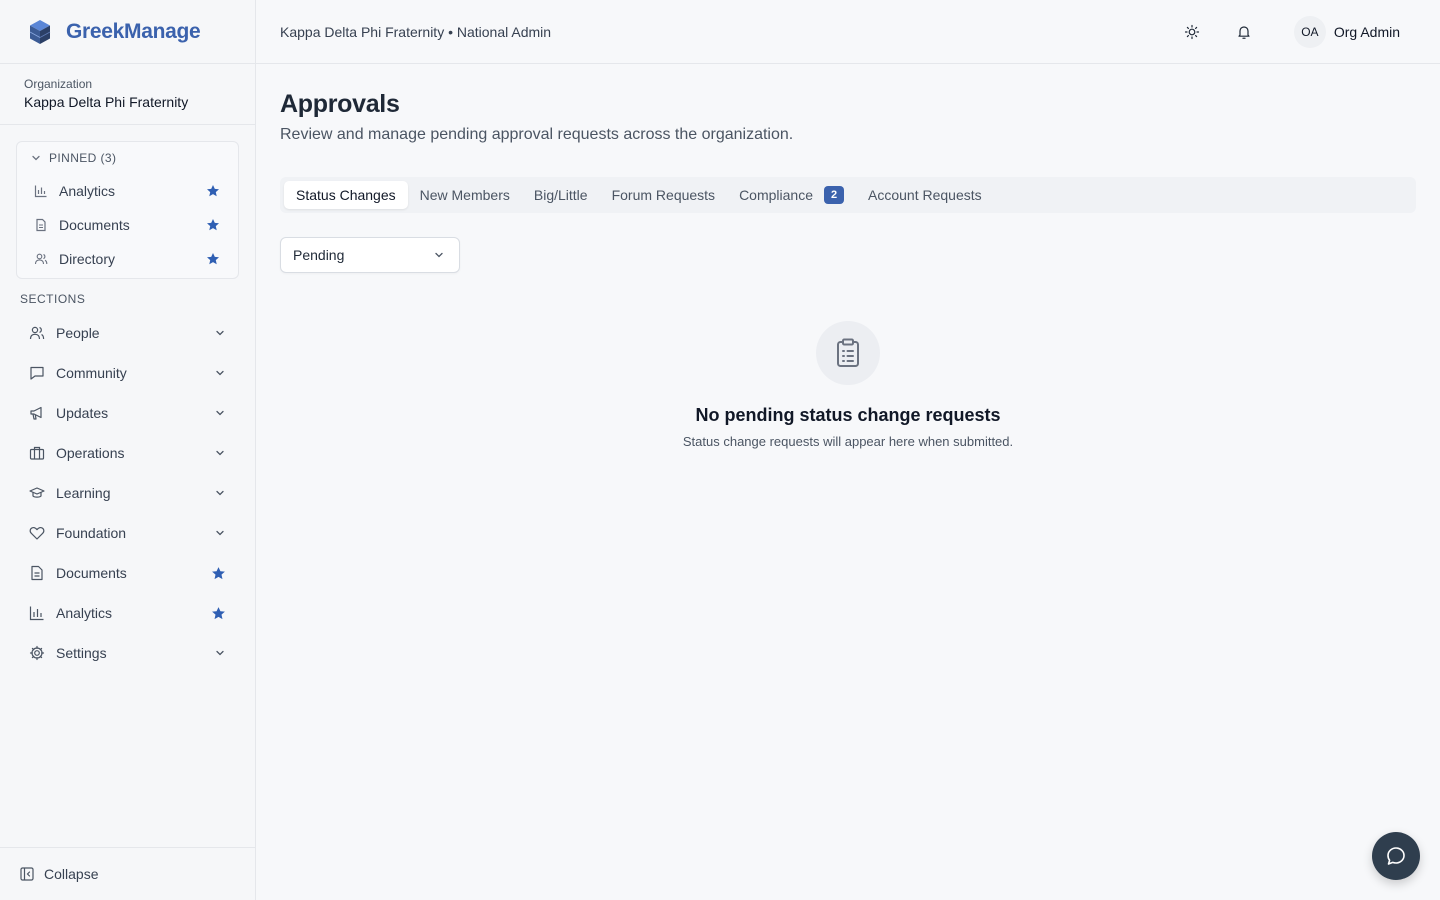 This screenshot has width=1440, height=900. What do you see at coordinates (91, 533) in the screenshot?
I see `sidebar-item-label: Foundation` at bounding box center [91, 533].